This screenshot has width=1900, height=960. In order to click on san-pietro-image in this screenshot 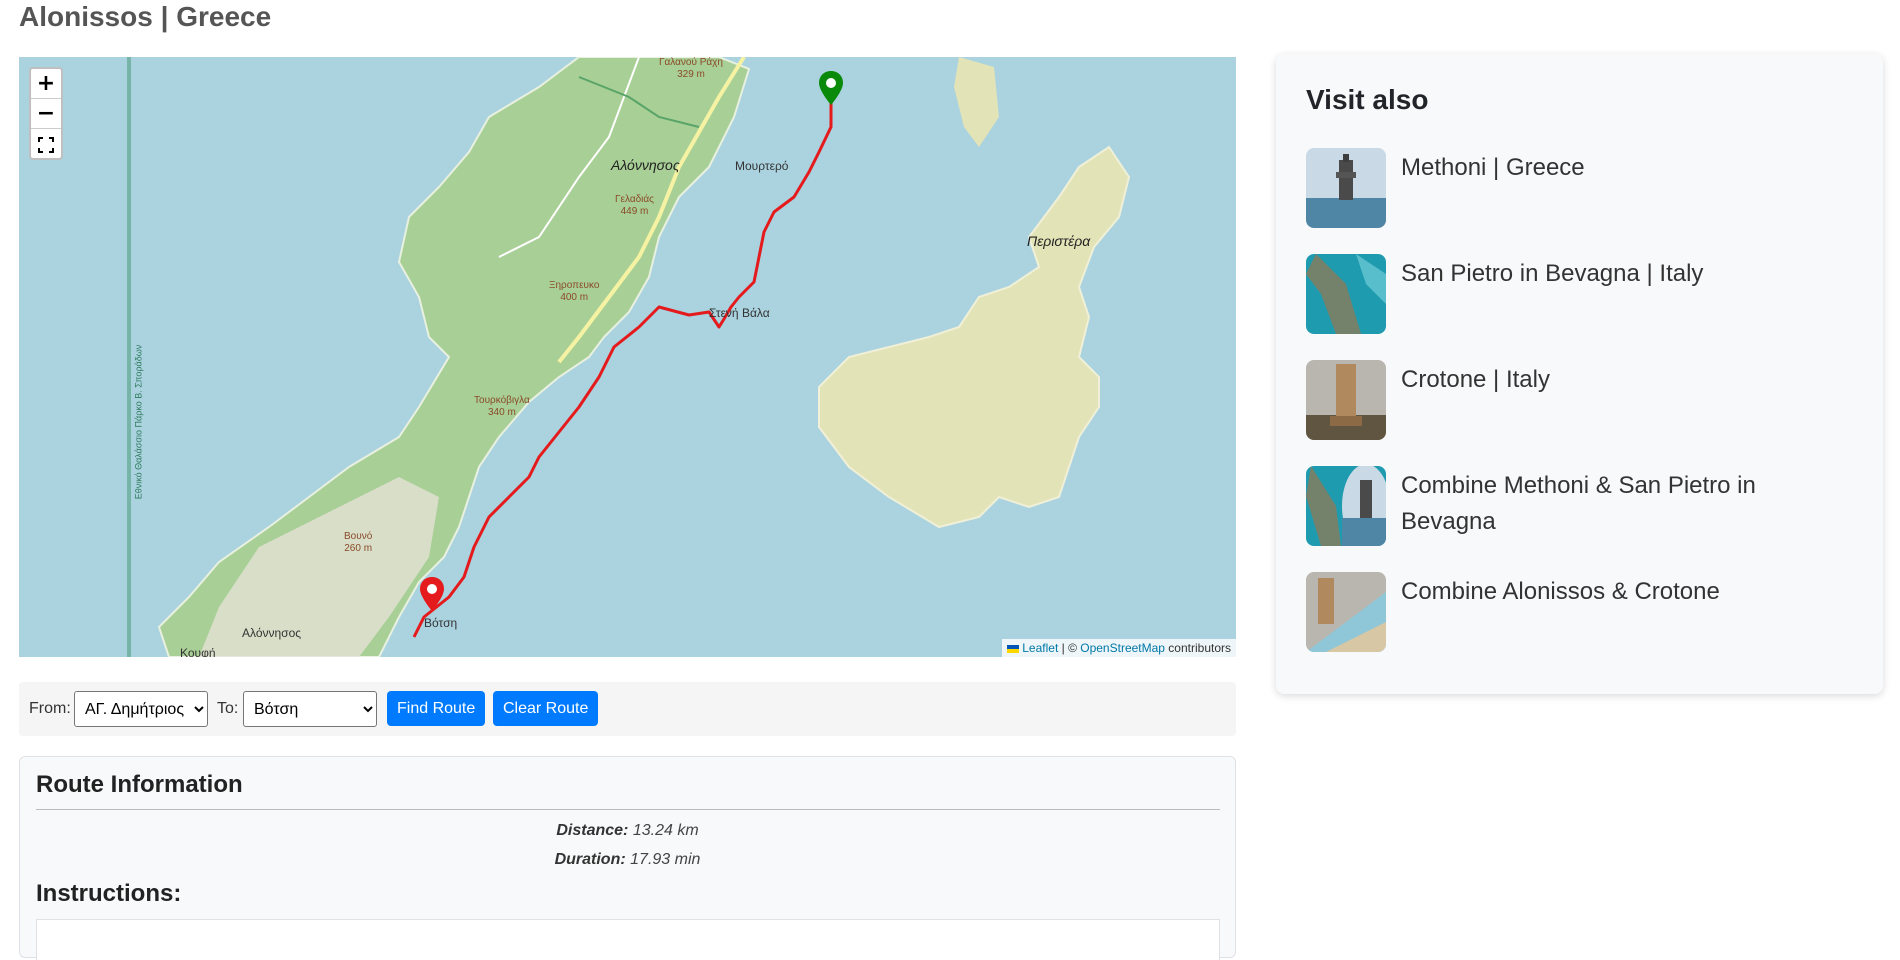, I will do `click(1346, 294)`.